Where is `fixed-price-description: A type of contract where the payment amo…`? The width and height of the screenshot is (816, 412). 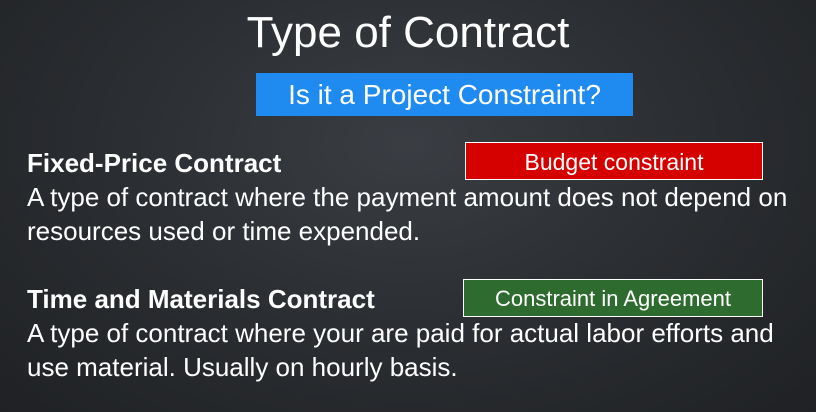 fixed-price-description: A type of contract where the payment amo… is located at coordinates (407, 214).